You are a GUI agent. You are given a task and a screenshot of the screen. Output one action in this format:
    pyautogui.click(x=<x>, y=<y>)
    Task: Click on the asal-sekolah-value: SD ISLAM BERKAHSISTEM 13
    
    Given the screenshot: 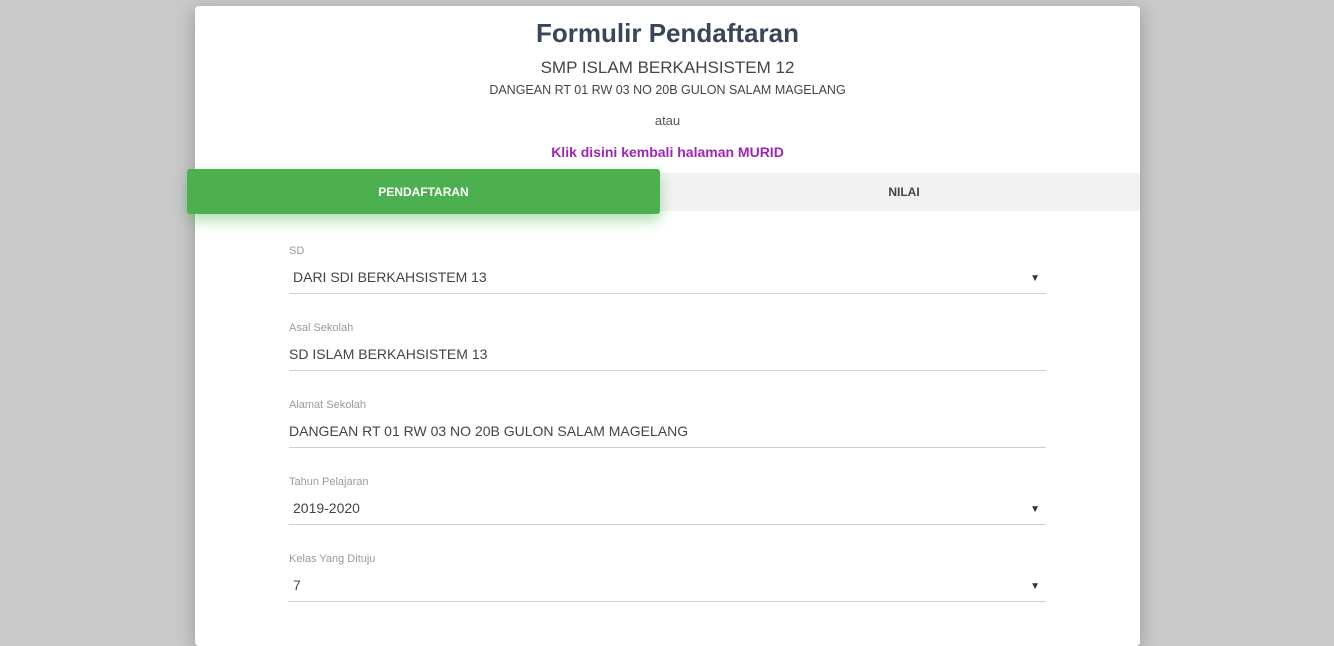 What is the action you would take?
    pyautogui.click(x=388, y=354)
    